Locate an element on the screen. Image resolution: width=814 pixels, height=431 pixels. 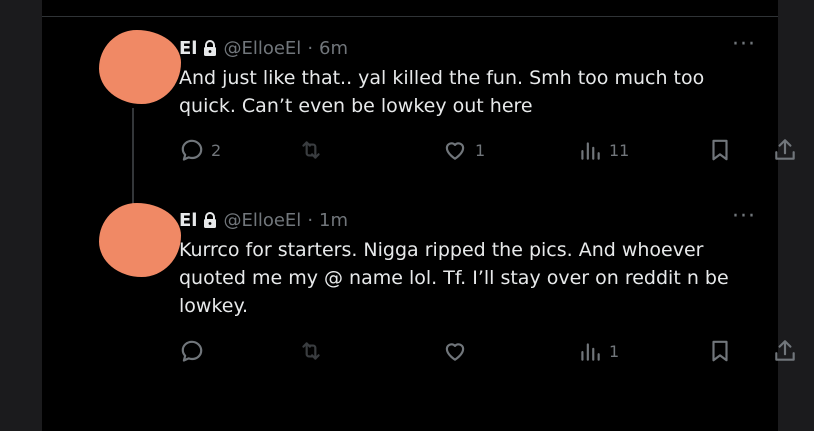
views-button: 1 is located at coordinates (598, 351).